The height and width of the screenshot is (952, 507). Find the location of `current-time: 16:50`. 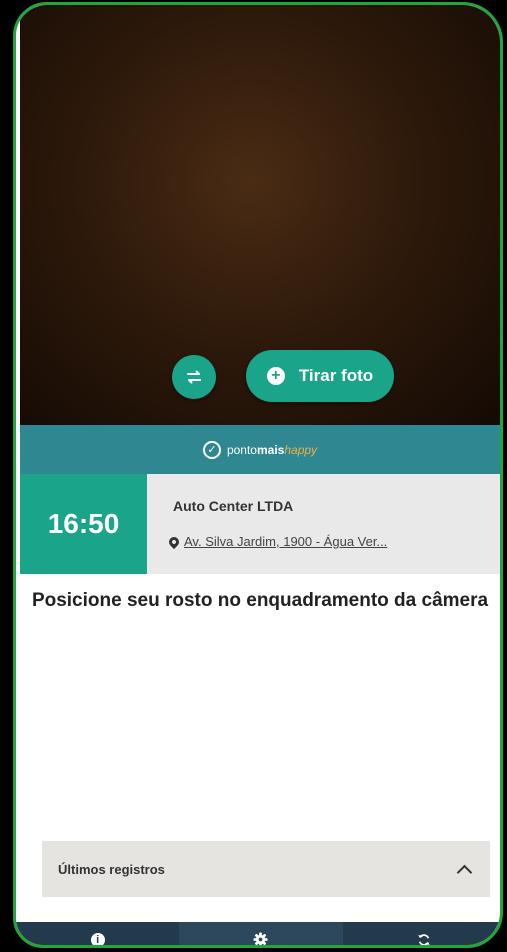

current-time: 16:50 is located at coordinates (83, 524).